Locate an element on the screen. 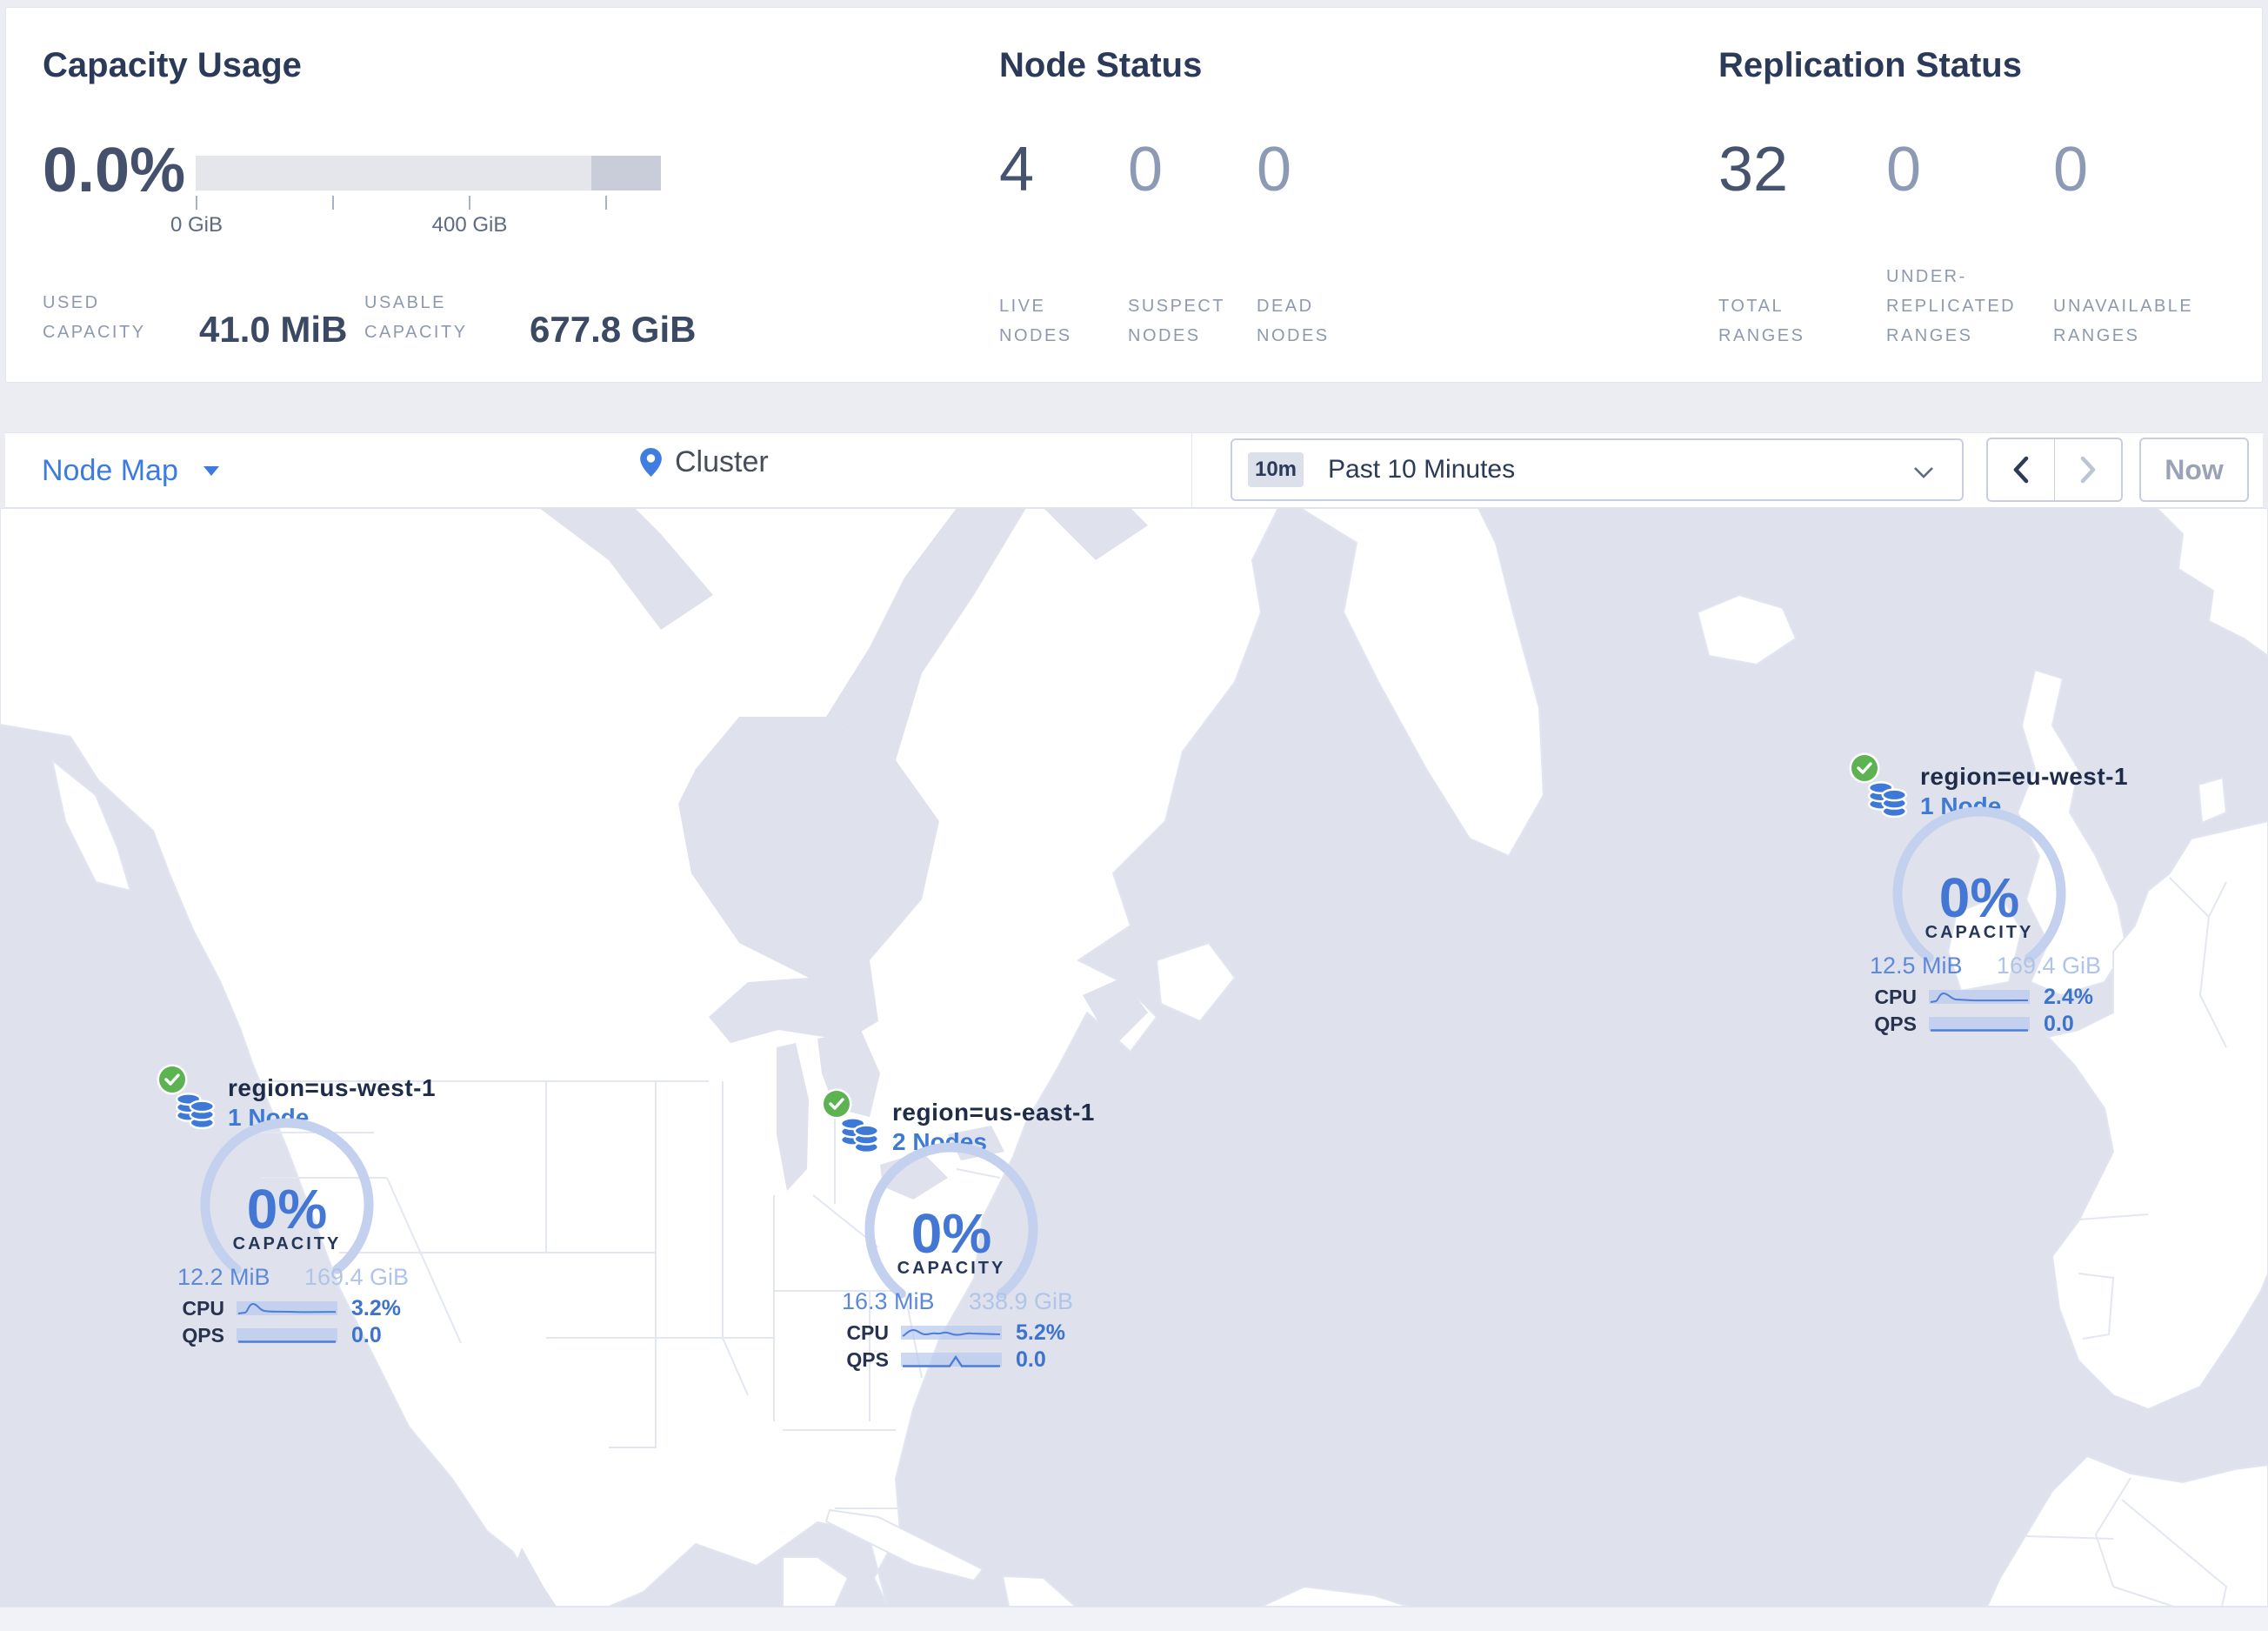 Image resolution: width=2268 pixels, height=1631 pixels. time-next-button is located at coordinates (2088, 469).